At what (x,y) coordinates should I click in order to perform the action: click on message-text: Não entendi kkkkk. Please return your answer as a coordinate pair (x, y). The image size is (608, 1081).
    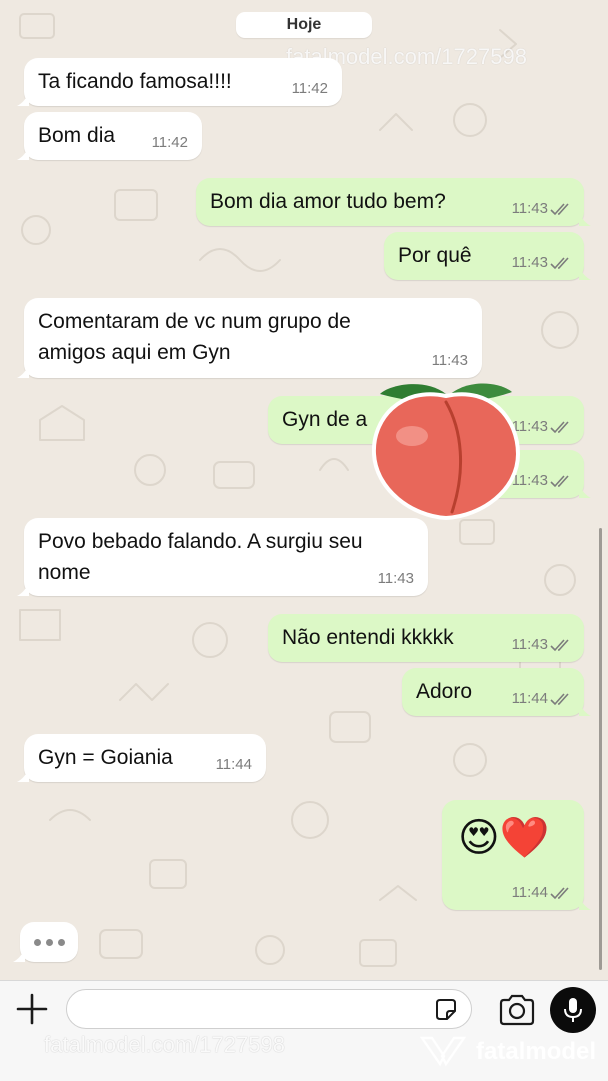
    Looking at the image, I should click on (368, 637).